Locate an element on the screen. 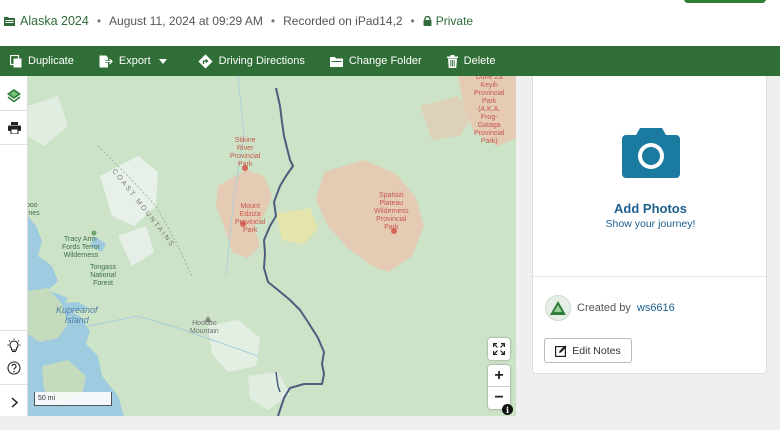 This screenshot has height=430, width=780. map-label-tongass: Tongass National Forest is located at coordinates (103, 275).